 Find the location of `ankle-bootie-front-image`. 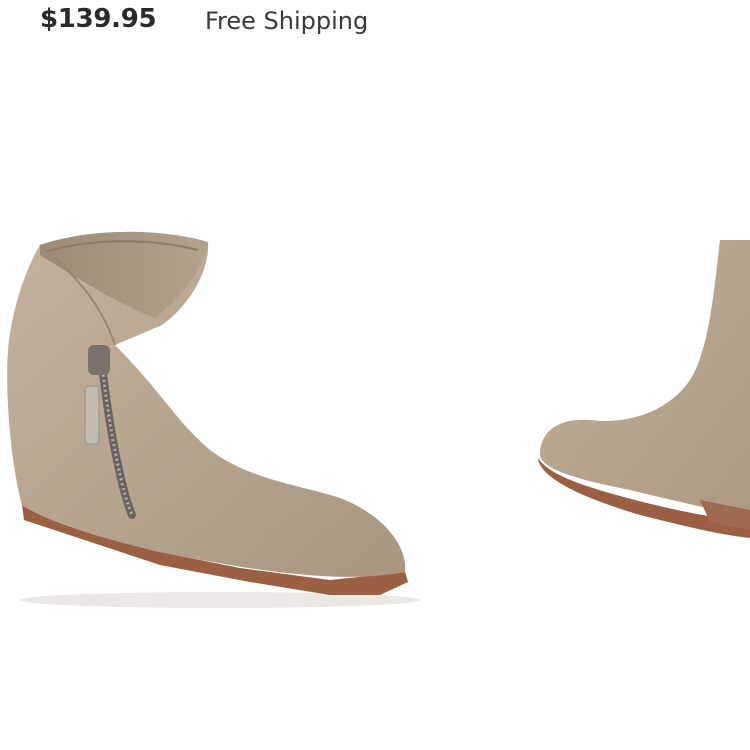

ankle-bootie-front-image is located at coordinates (644, 389).